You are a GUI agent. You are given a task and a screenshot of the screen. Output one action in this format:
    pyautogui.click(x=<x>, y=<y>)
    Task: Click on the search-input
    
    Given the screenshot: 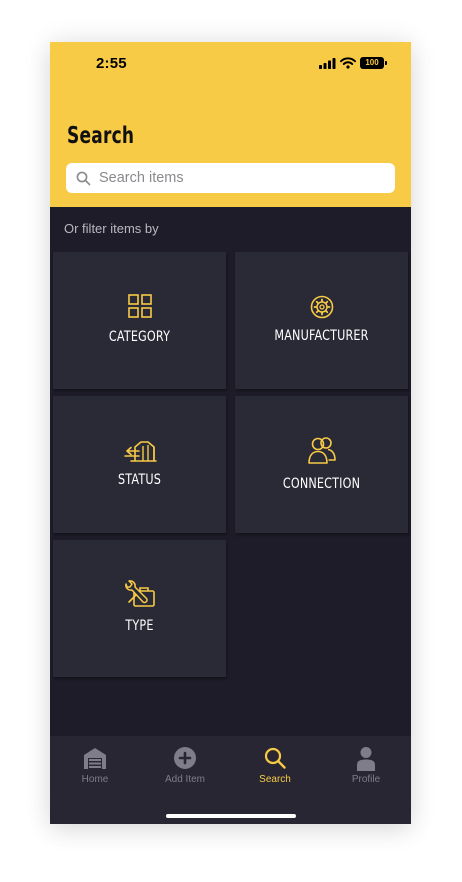 What is the action you would take?
    pyautogui.click(x=239, y=178)
    